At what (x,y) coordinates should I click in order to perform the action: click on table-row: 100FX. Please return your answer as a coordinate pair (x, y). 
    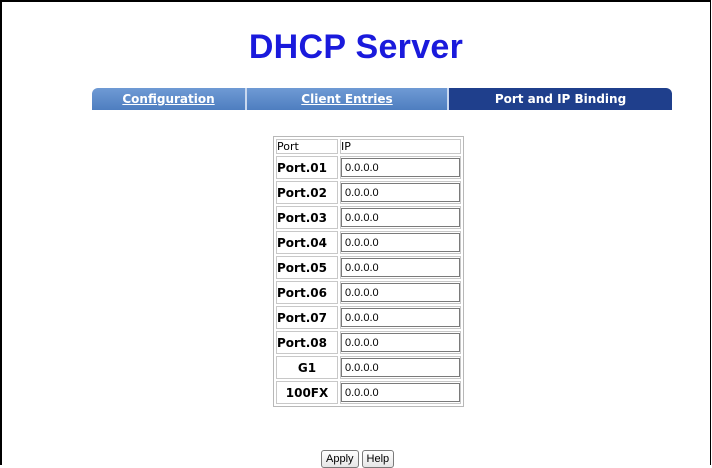
    Looking at the image, I should click on (368, 392).